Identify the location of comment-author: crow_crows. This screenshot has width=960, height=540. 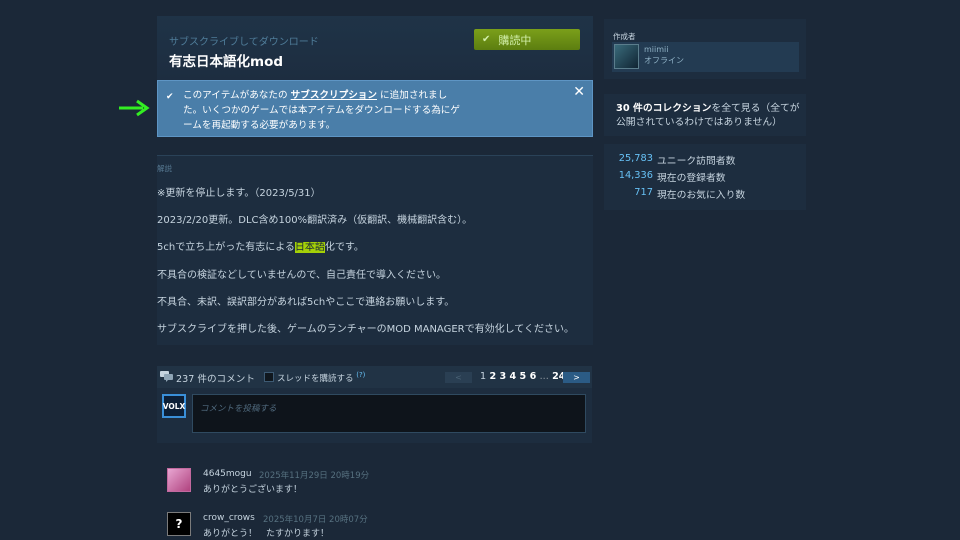
(229, 518).